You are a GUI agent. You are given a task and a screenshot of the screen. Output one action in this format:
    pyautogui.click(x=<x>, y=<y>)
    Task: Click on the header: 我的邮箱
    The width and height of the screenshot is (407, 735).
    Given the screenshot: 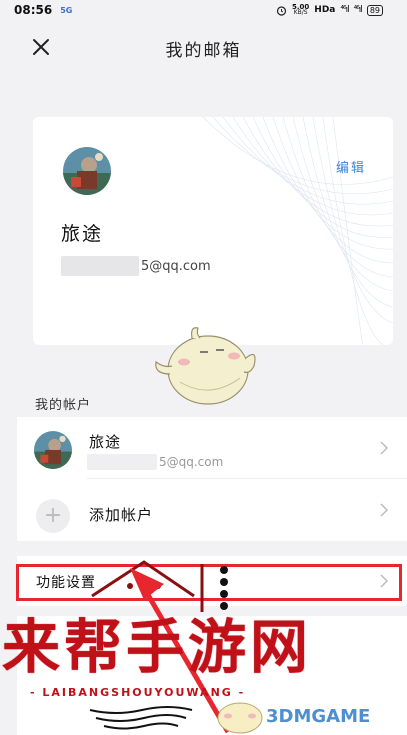 What is the action you would take?
    pyautogui.click(x=203, y=47)
    